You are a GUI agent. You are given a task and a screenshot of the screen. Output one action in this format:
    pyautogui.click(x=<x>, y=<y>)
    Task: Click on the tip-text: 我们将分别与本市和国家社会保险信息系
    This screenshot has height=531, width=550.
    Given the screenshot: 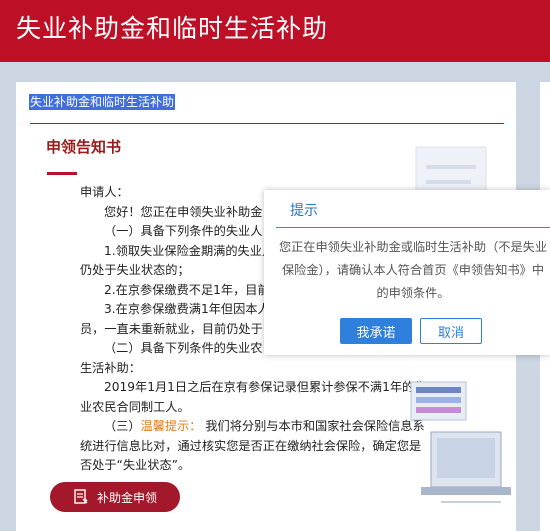 What is the action you would take?
    pyautogui.click(x=315, y=426)
    